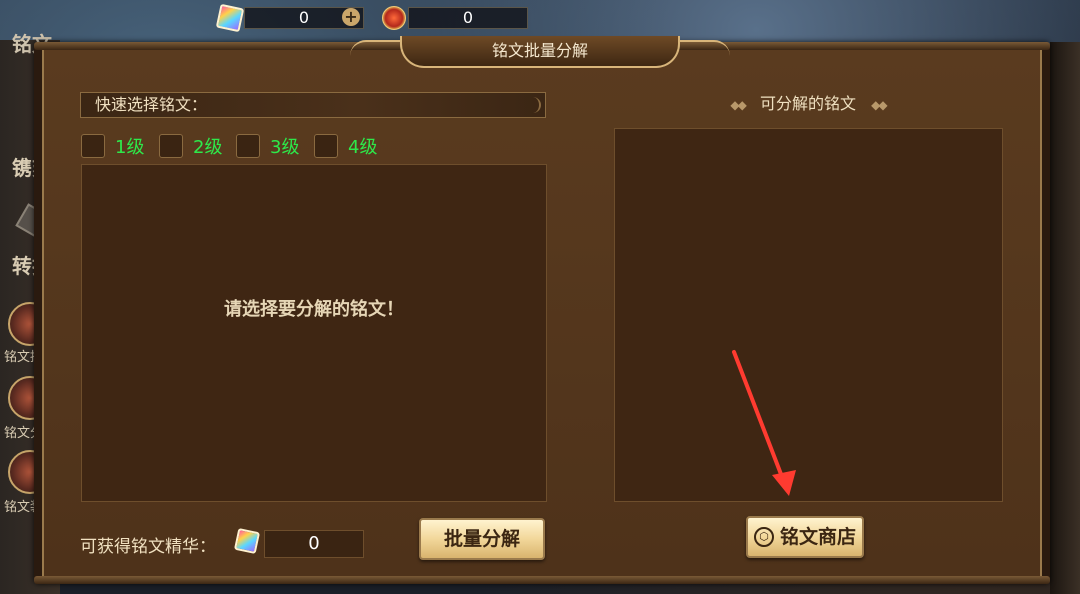  I want to click on medal-count: 0, so click(468, 18).